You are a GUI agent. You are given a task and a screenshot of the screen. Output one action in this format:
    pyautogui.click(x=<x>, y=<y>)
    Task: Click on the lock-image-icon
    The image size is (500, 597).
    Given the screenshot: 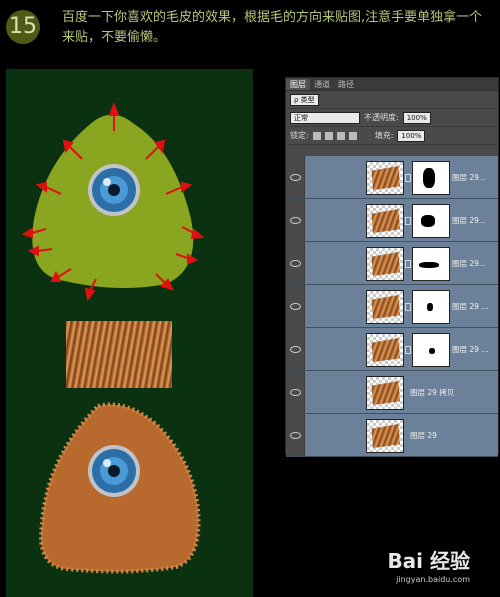 What is the action you would take?
    pyautogui.click(x=328, y=135)
    